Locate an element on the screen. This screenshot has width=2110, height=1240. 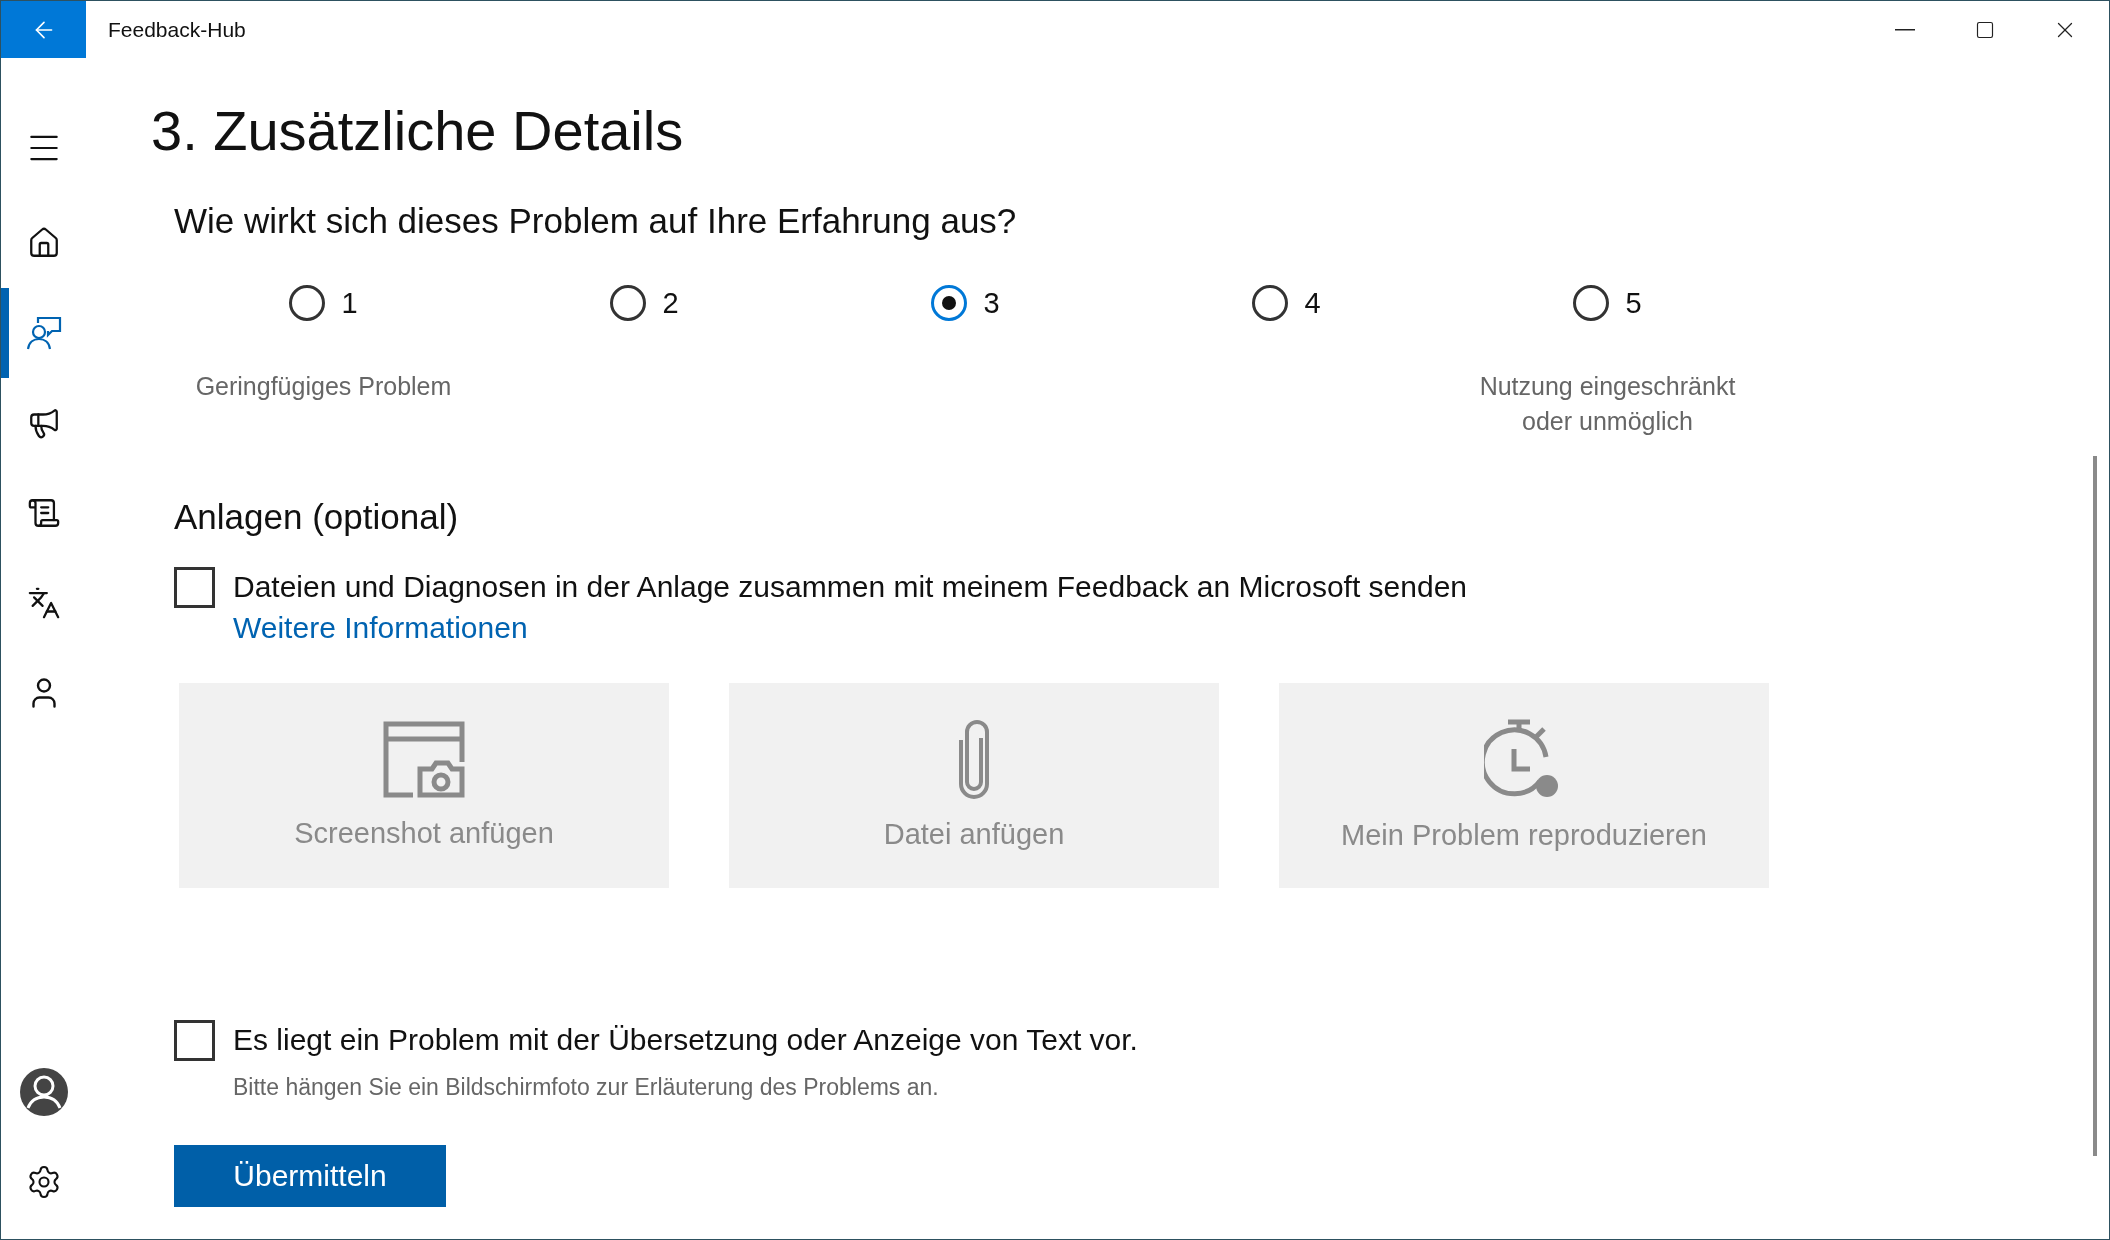
hint-text: Bitte hängen Sie ein Bildschirmfoto zur Erläuterung des Problems an. is located at coordinates (586, 1087).